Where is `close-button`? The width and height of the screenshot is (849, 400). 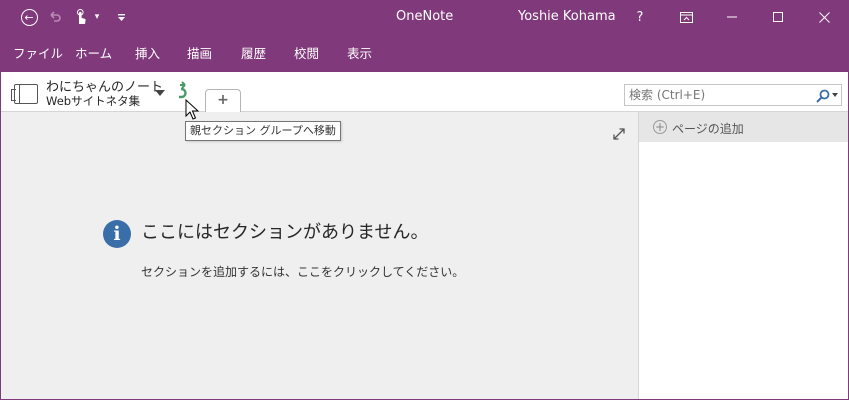 close-button is located at coordinates (824, 17).